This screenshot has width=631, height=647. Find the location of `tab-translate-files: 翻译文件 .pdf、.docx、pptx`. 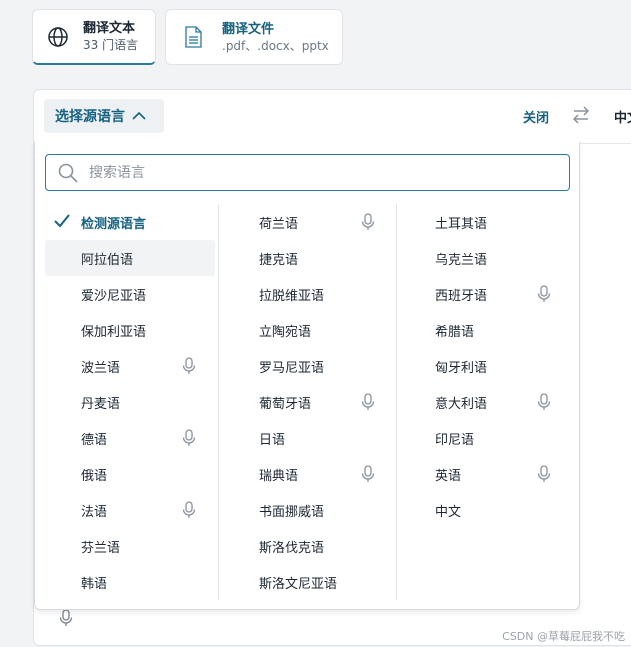

tab-translate-files: 翻译文件 .pdf、.docx、pptx is located at coordinates (254, 37).